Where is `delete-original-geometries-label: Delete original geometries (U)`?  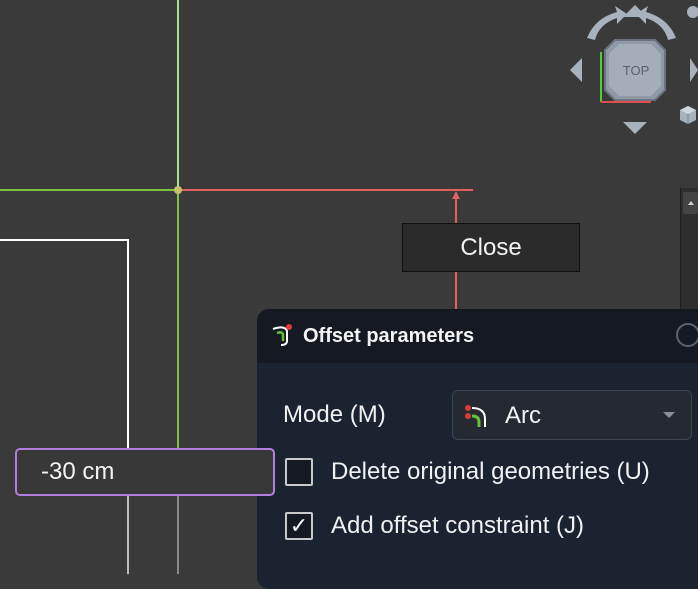
delete-original-geometries-label: Delete original geometries (U) is located at coordinates (490, 471).